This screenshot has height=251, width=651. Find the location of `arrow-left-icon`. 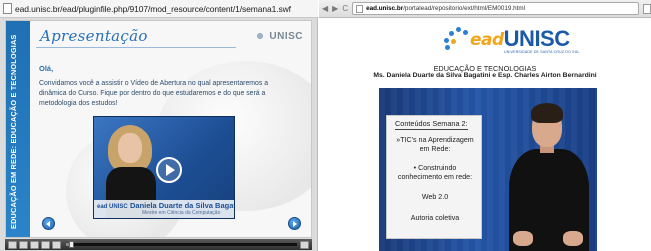

arrow-left-icon is located at coordinates (48, 223).